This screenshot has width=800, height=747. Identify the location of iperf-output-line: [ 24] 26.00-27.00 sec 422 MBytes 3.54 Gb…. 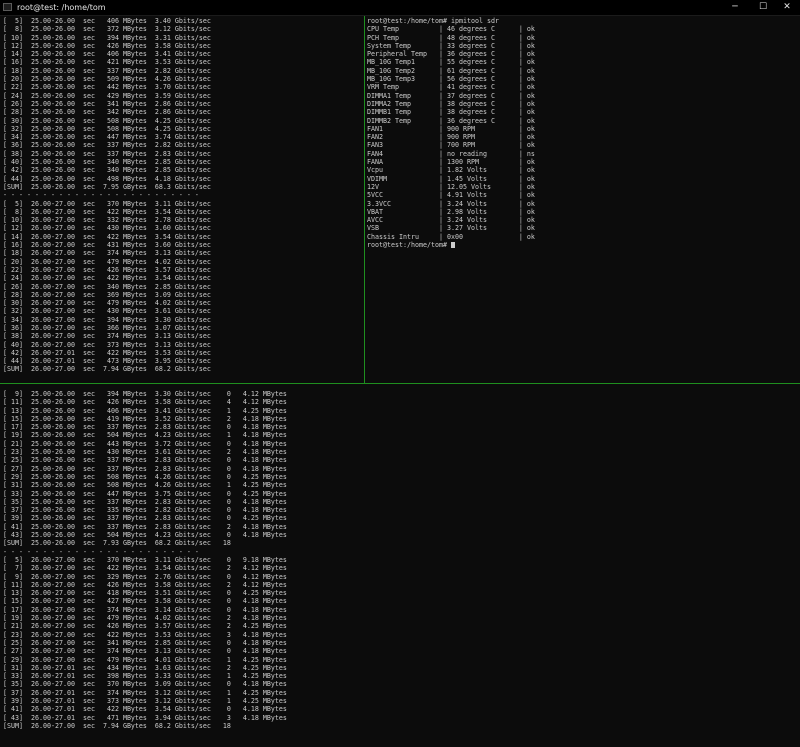
(107, 278).